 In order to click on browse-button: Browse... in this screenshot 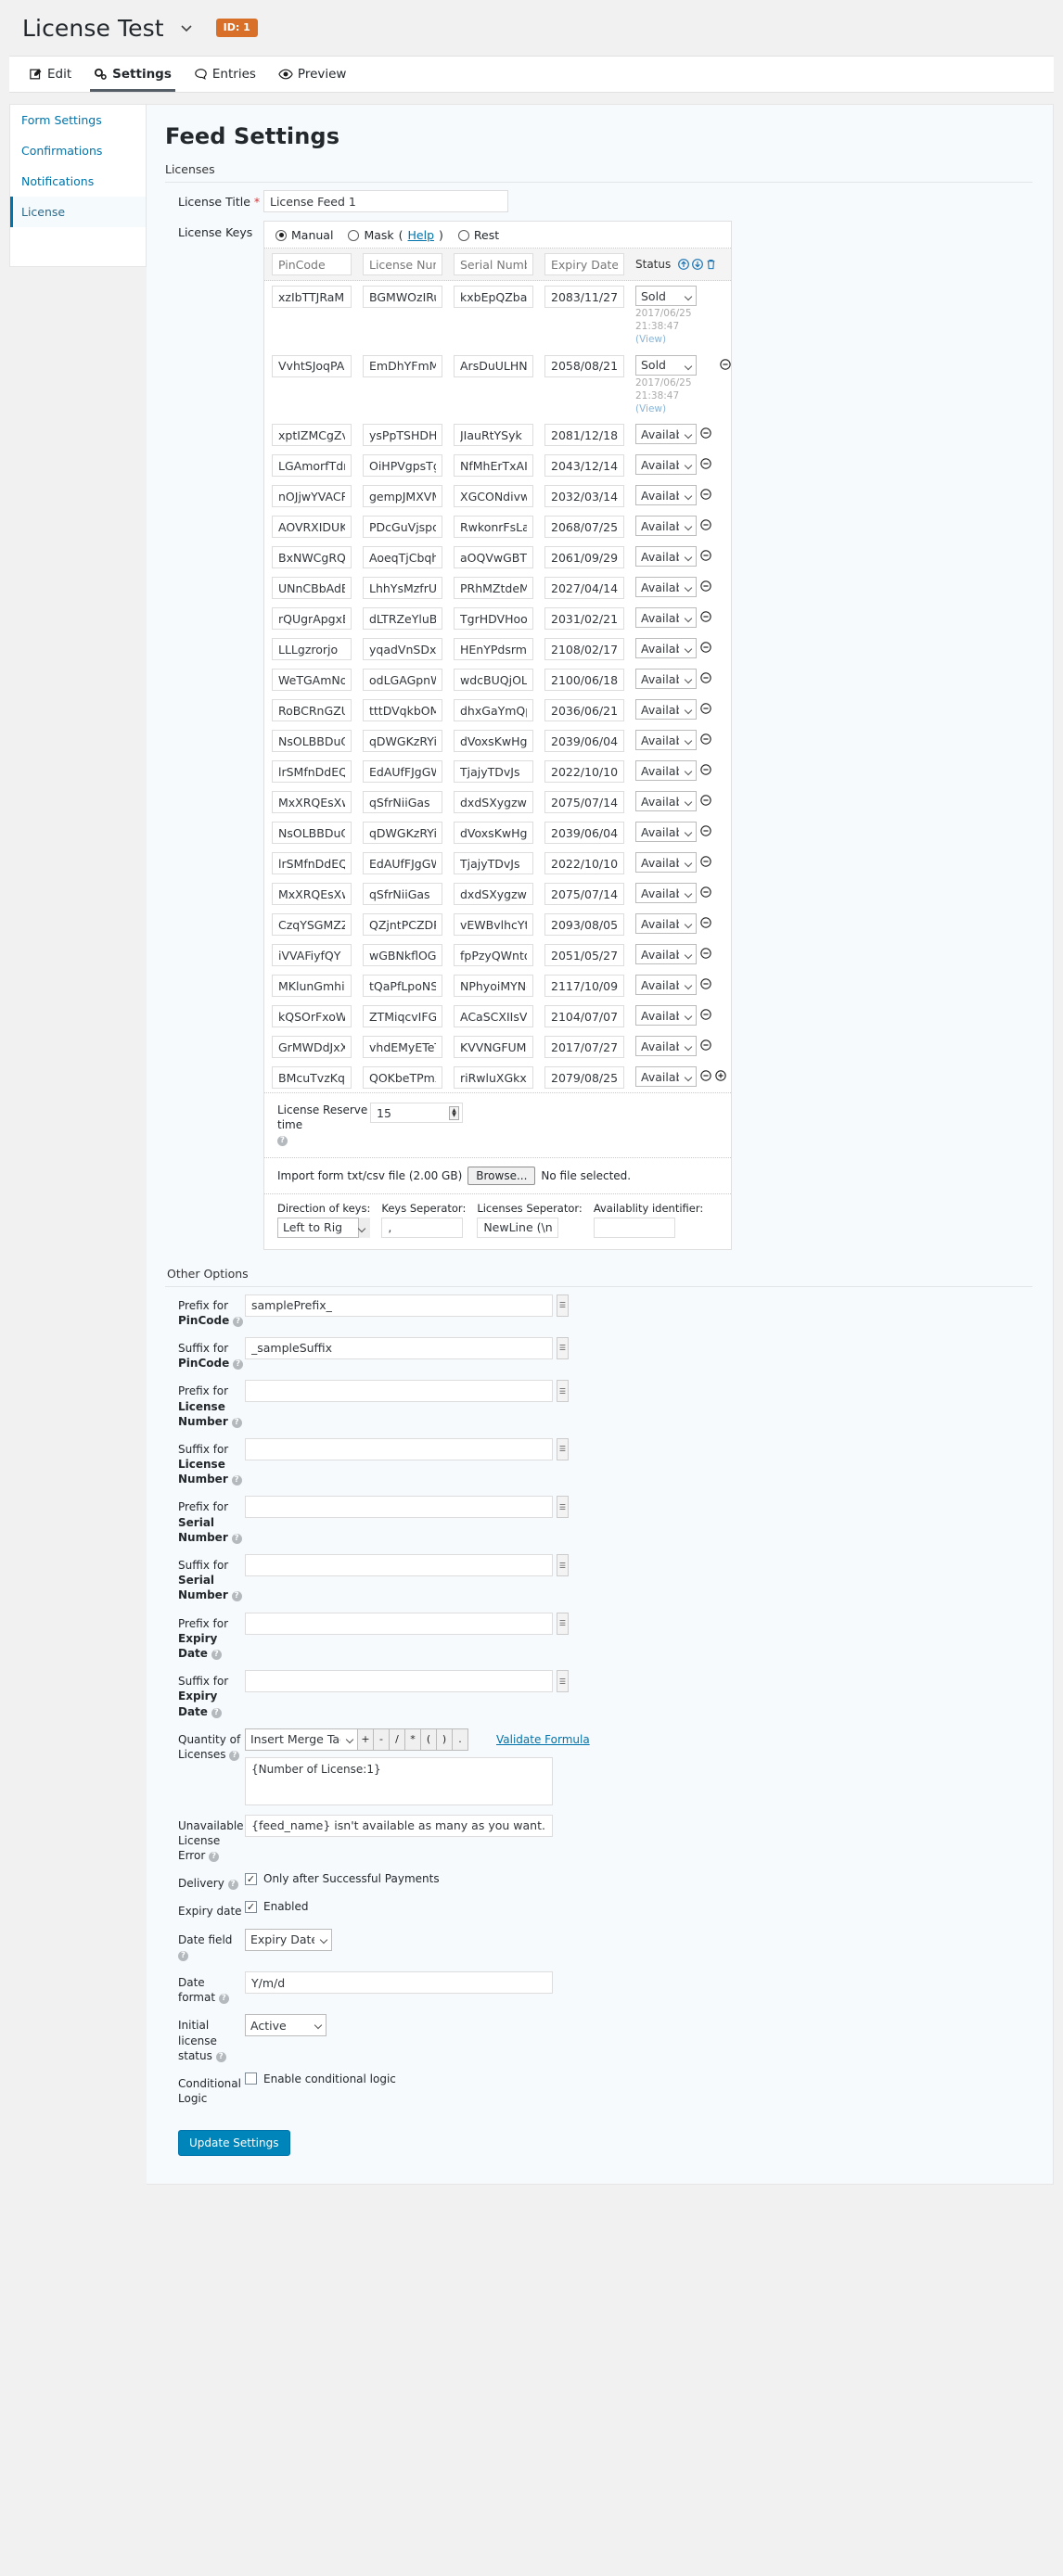, I will do `click(501, 1176)`.